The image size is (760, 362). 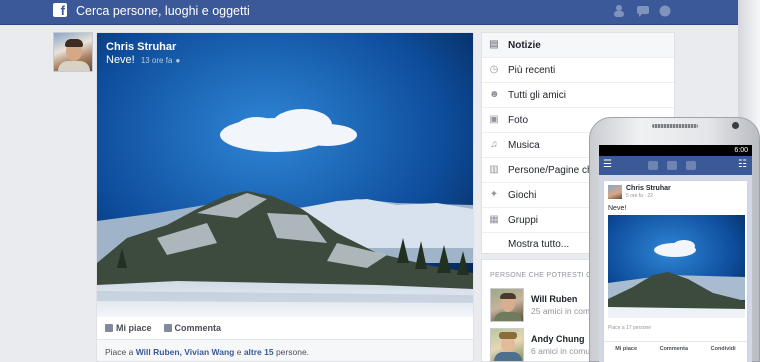 What do you see at coordinates (494, 169) in the screenshot?
I see `pages-icon: ▥` at bounding box center [494, 169].